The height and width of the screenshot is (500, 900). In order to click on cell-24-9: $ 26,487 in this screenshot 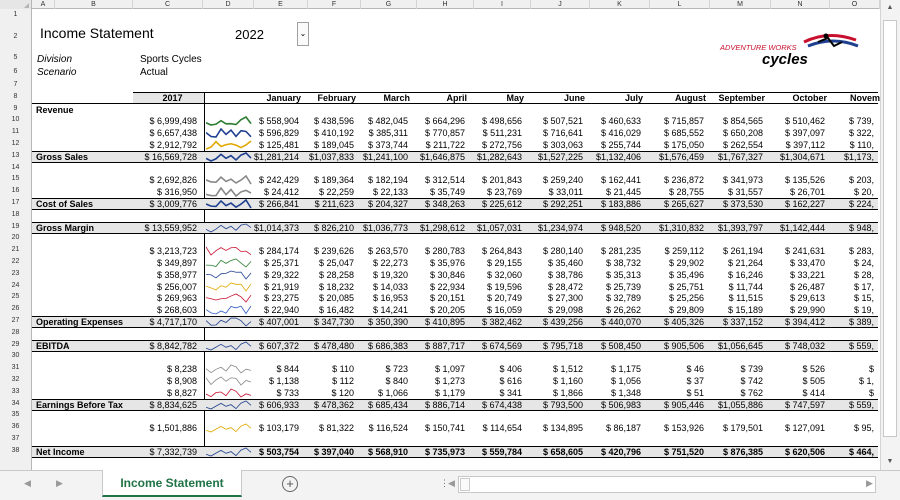, I will do `click(798, 287)`.